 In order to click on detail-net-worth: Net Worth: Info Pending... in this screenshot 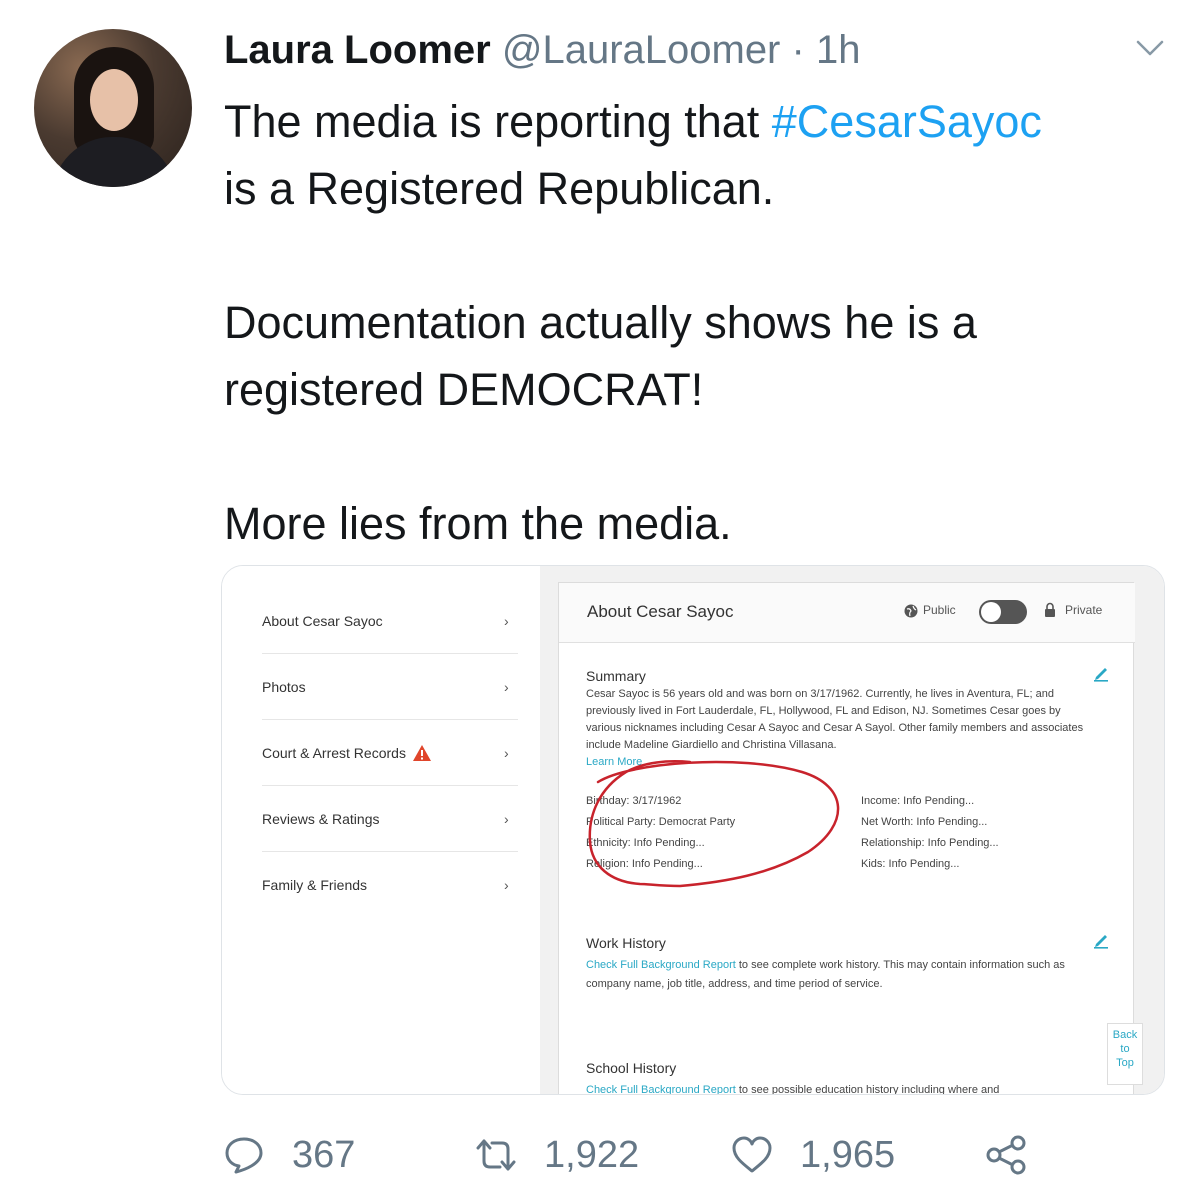, I will do `click(924, 822)`.